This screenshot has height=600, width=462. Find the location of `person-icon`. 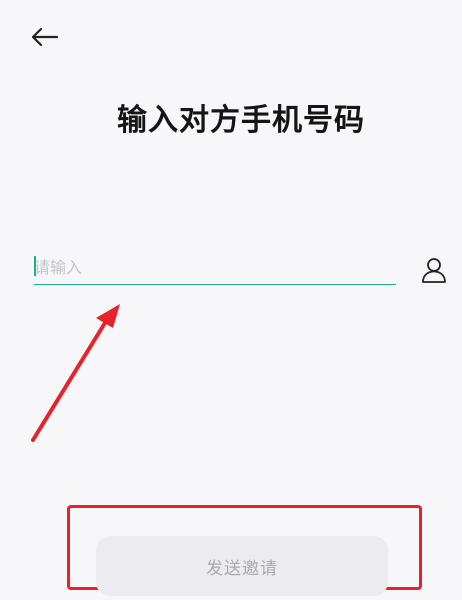

person-icon is located at coordinates (434, 270).